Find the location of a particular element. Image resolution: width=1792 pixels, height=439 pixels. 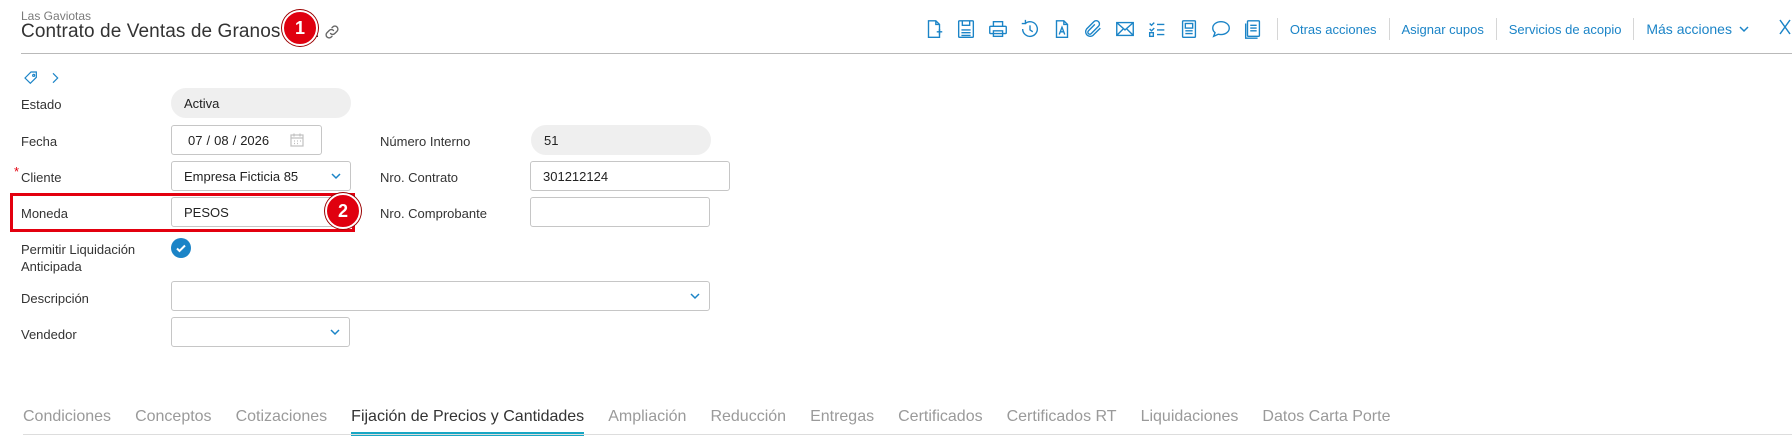

cliente-label: Cliente is located at coordinates (41, 177).